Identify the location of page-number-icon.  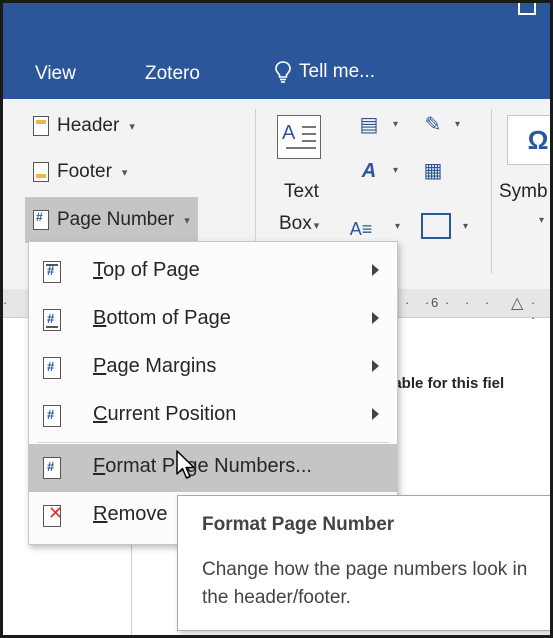
(41, 220).